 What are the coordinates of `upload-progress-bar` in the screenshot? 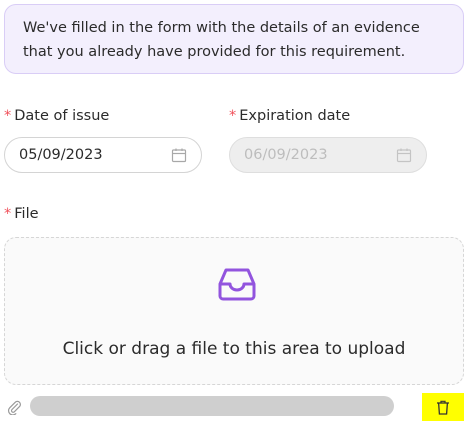 It's located at (212, 406).